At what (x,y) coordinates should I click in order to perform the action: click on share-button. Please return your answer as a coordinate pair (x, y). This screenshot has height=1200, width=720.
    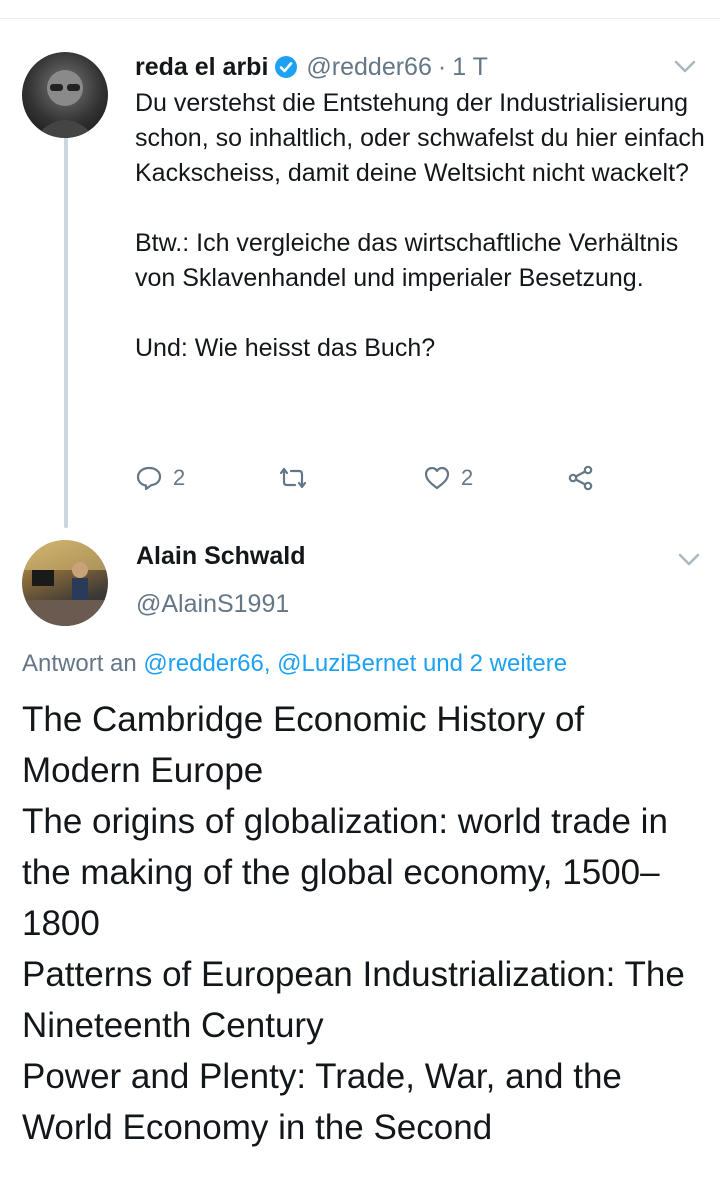
    Looking at the image, I should click on (581, 478).